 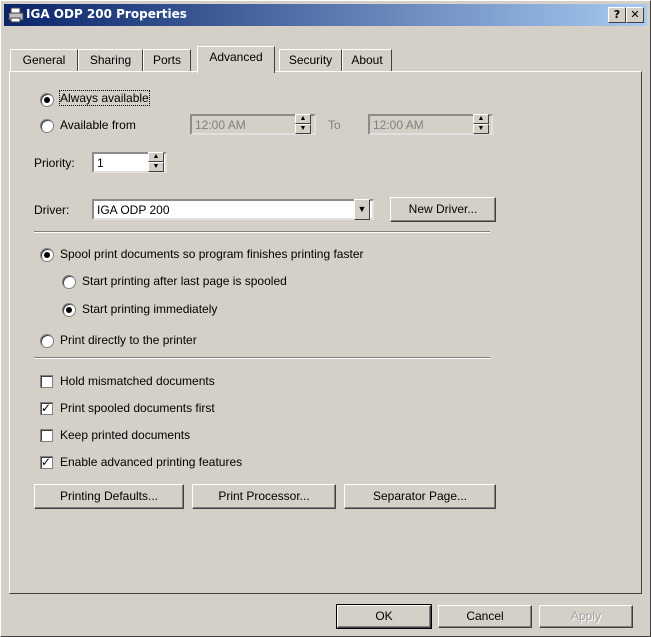 I want to click on always-available-radio, so click(x=47, y=100).